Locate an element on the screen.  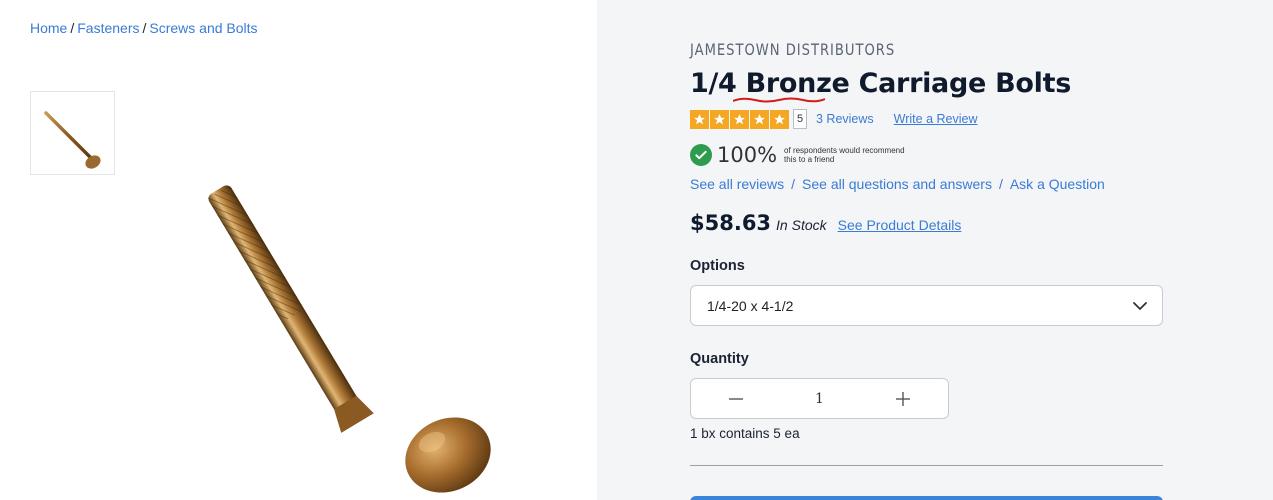
recommend-percent: 100% is located at coordinates (747, 155).